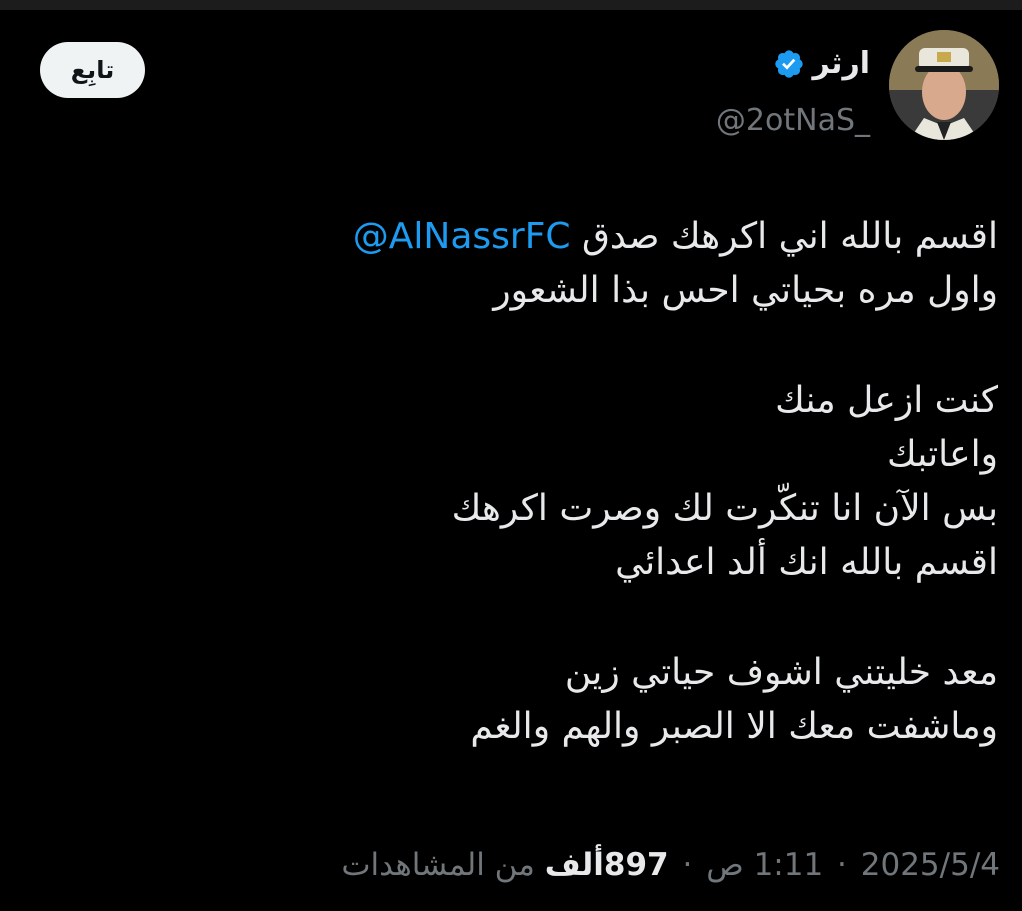 This screenshot has height=911, width=1022. I want to click on tweet-date: 2025/5/4, so click(930, 865).